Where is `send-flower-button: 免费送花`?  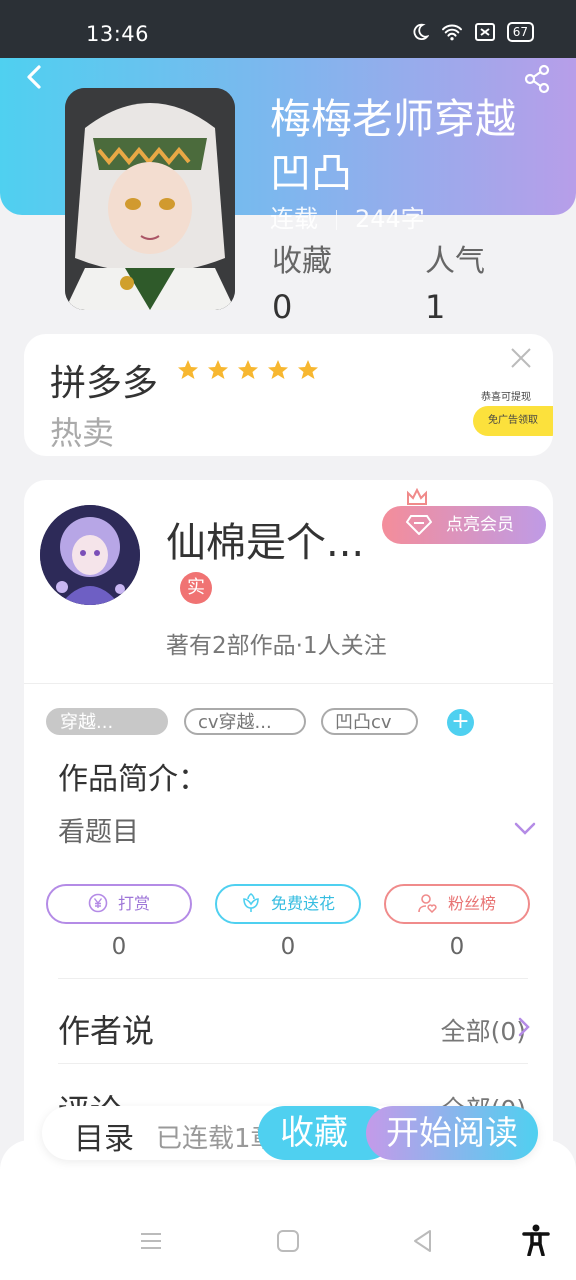
send-flower-button: 免费送花 is located at coordinates (288, 904).